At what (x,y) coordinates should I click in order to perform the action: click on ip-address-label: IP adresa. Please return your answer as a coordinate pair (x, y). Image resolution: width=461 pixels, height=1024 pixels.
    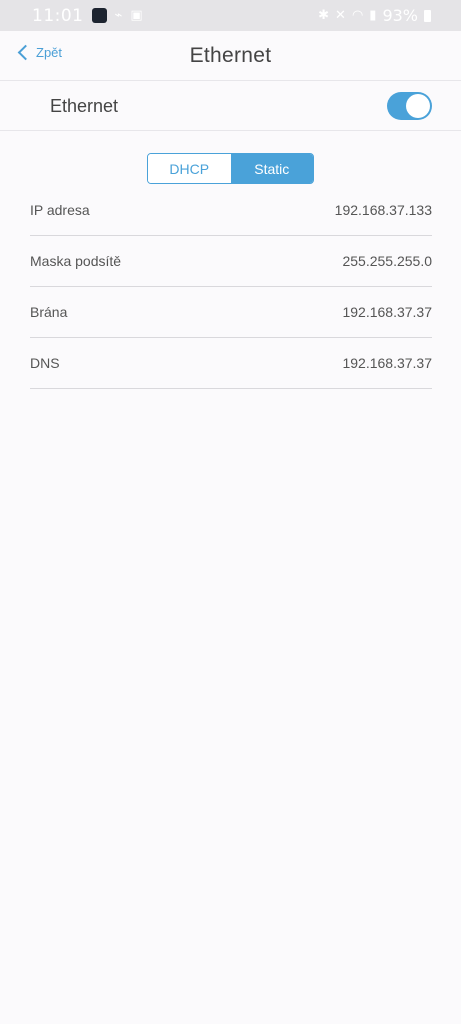
    Looking at the image, I should click on (60, 210).